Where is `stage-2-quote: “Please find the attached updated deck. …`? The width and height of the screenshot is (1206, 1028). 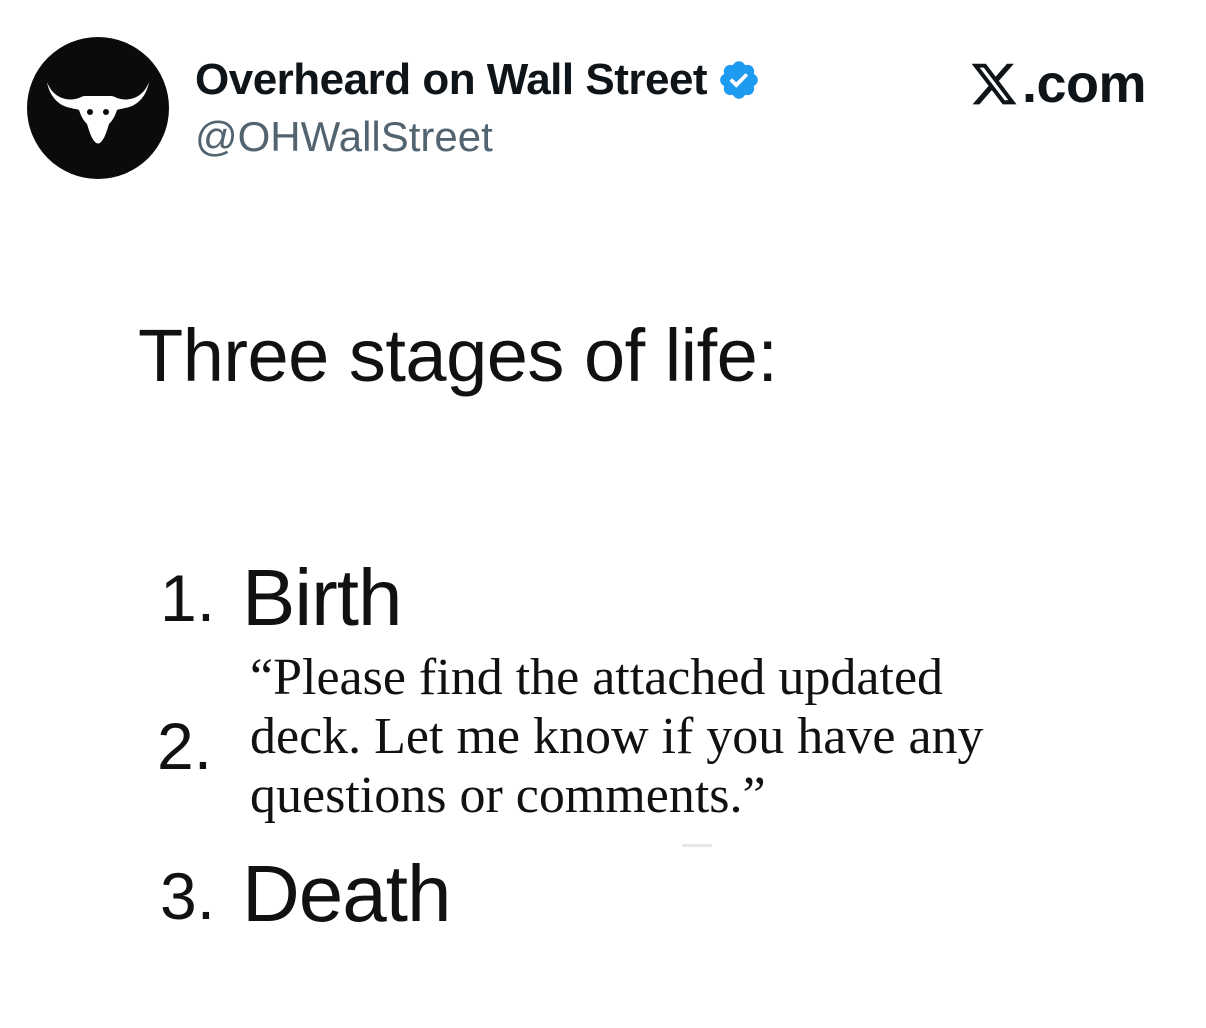 stage-2-quote: “Please find the attached updated deck. … is located at coordinates (650, 736).